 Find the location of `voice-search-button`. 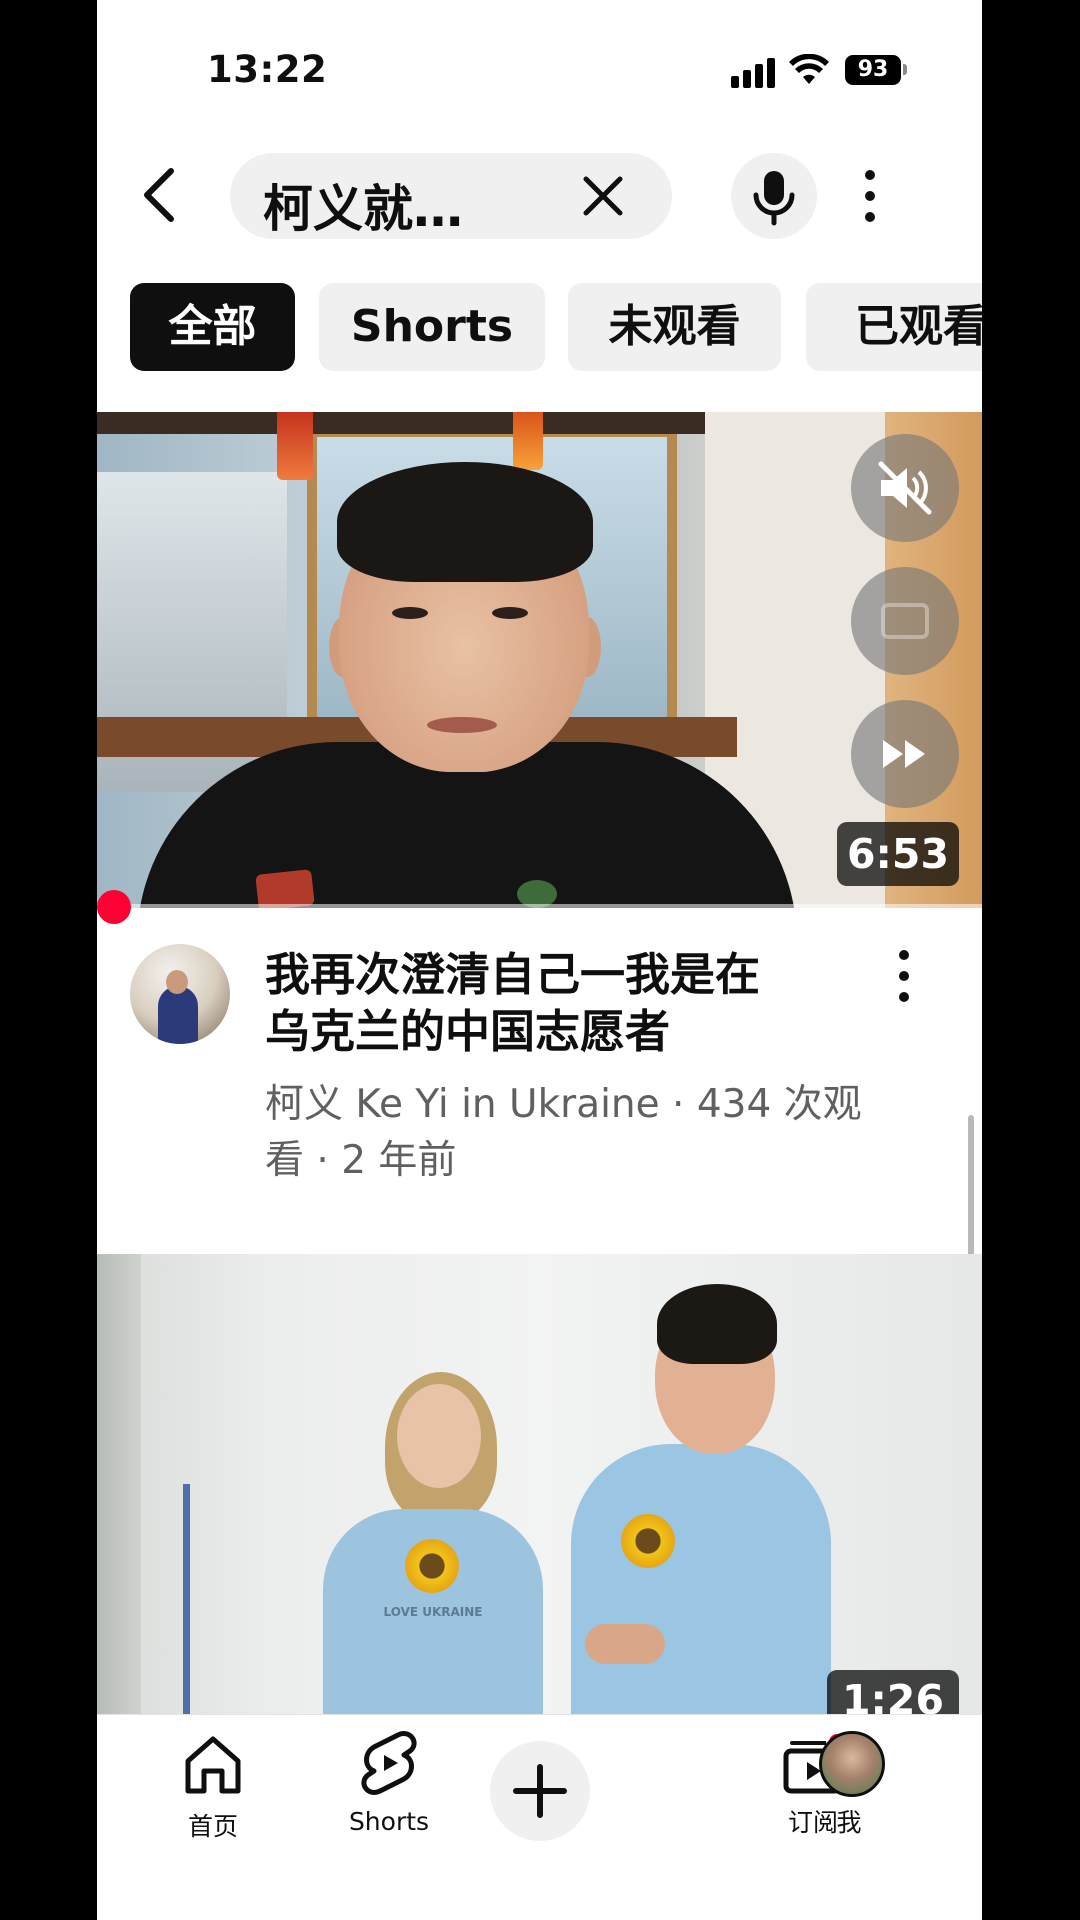

voice-search-button is located at coordinates (774, 196).